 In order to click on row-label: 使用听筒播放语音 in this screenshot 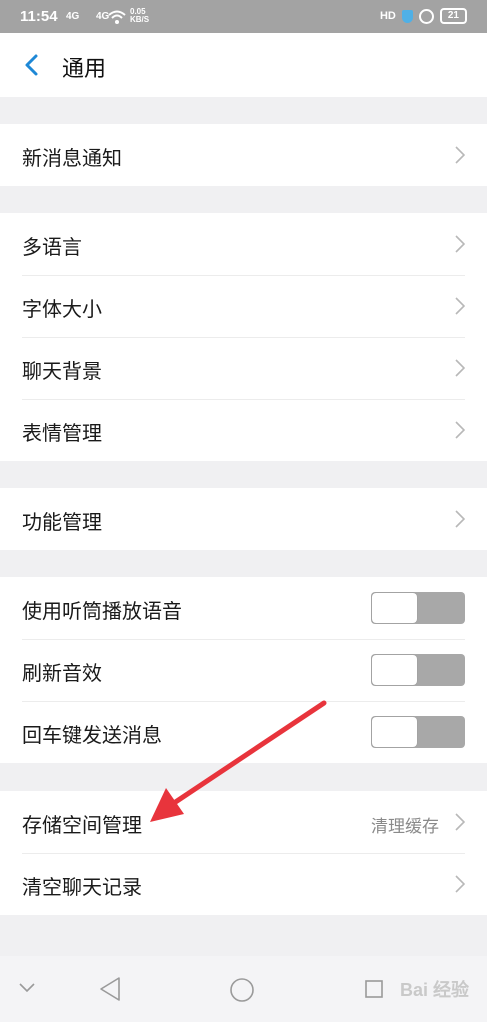, I will do `click(102, 611)`.